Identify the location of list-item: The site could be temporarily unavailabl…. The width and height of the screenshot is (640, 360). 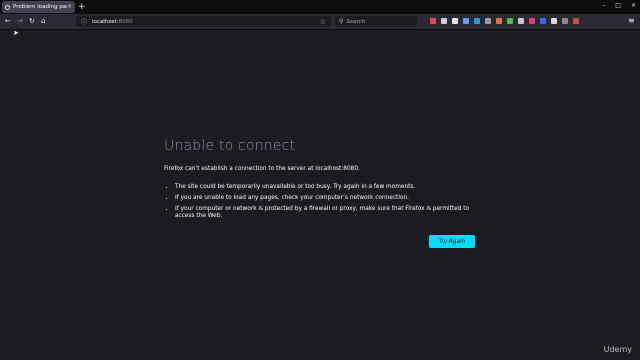
(328, 187).